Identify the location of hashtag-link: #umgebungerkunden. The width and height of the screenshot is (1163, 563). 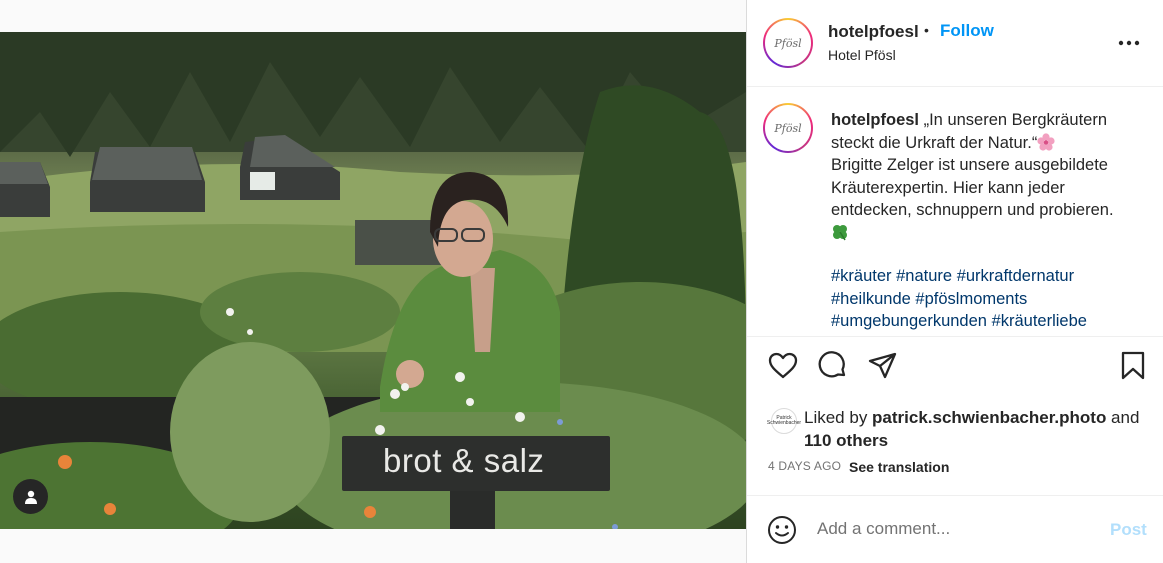
(909, 321).